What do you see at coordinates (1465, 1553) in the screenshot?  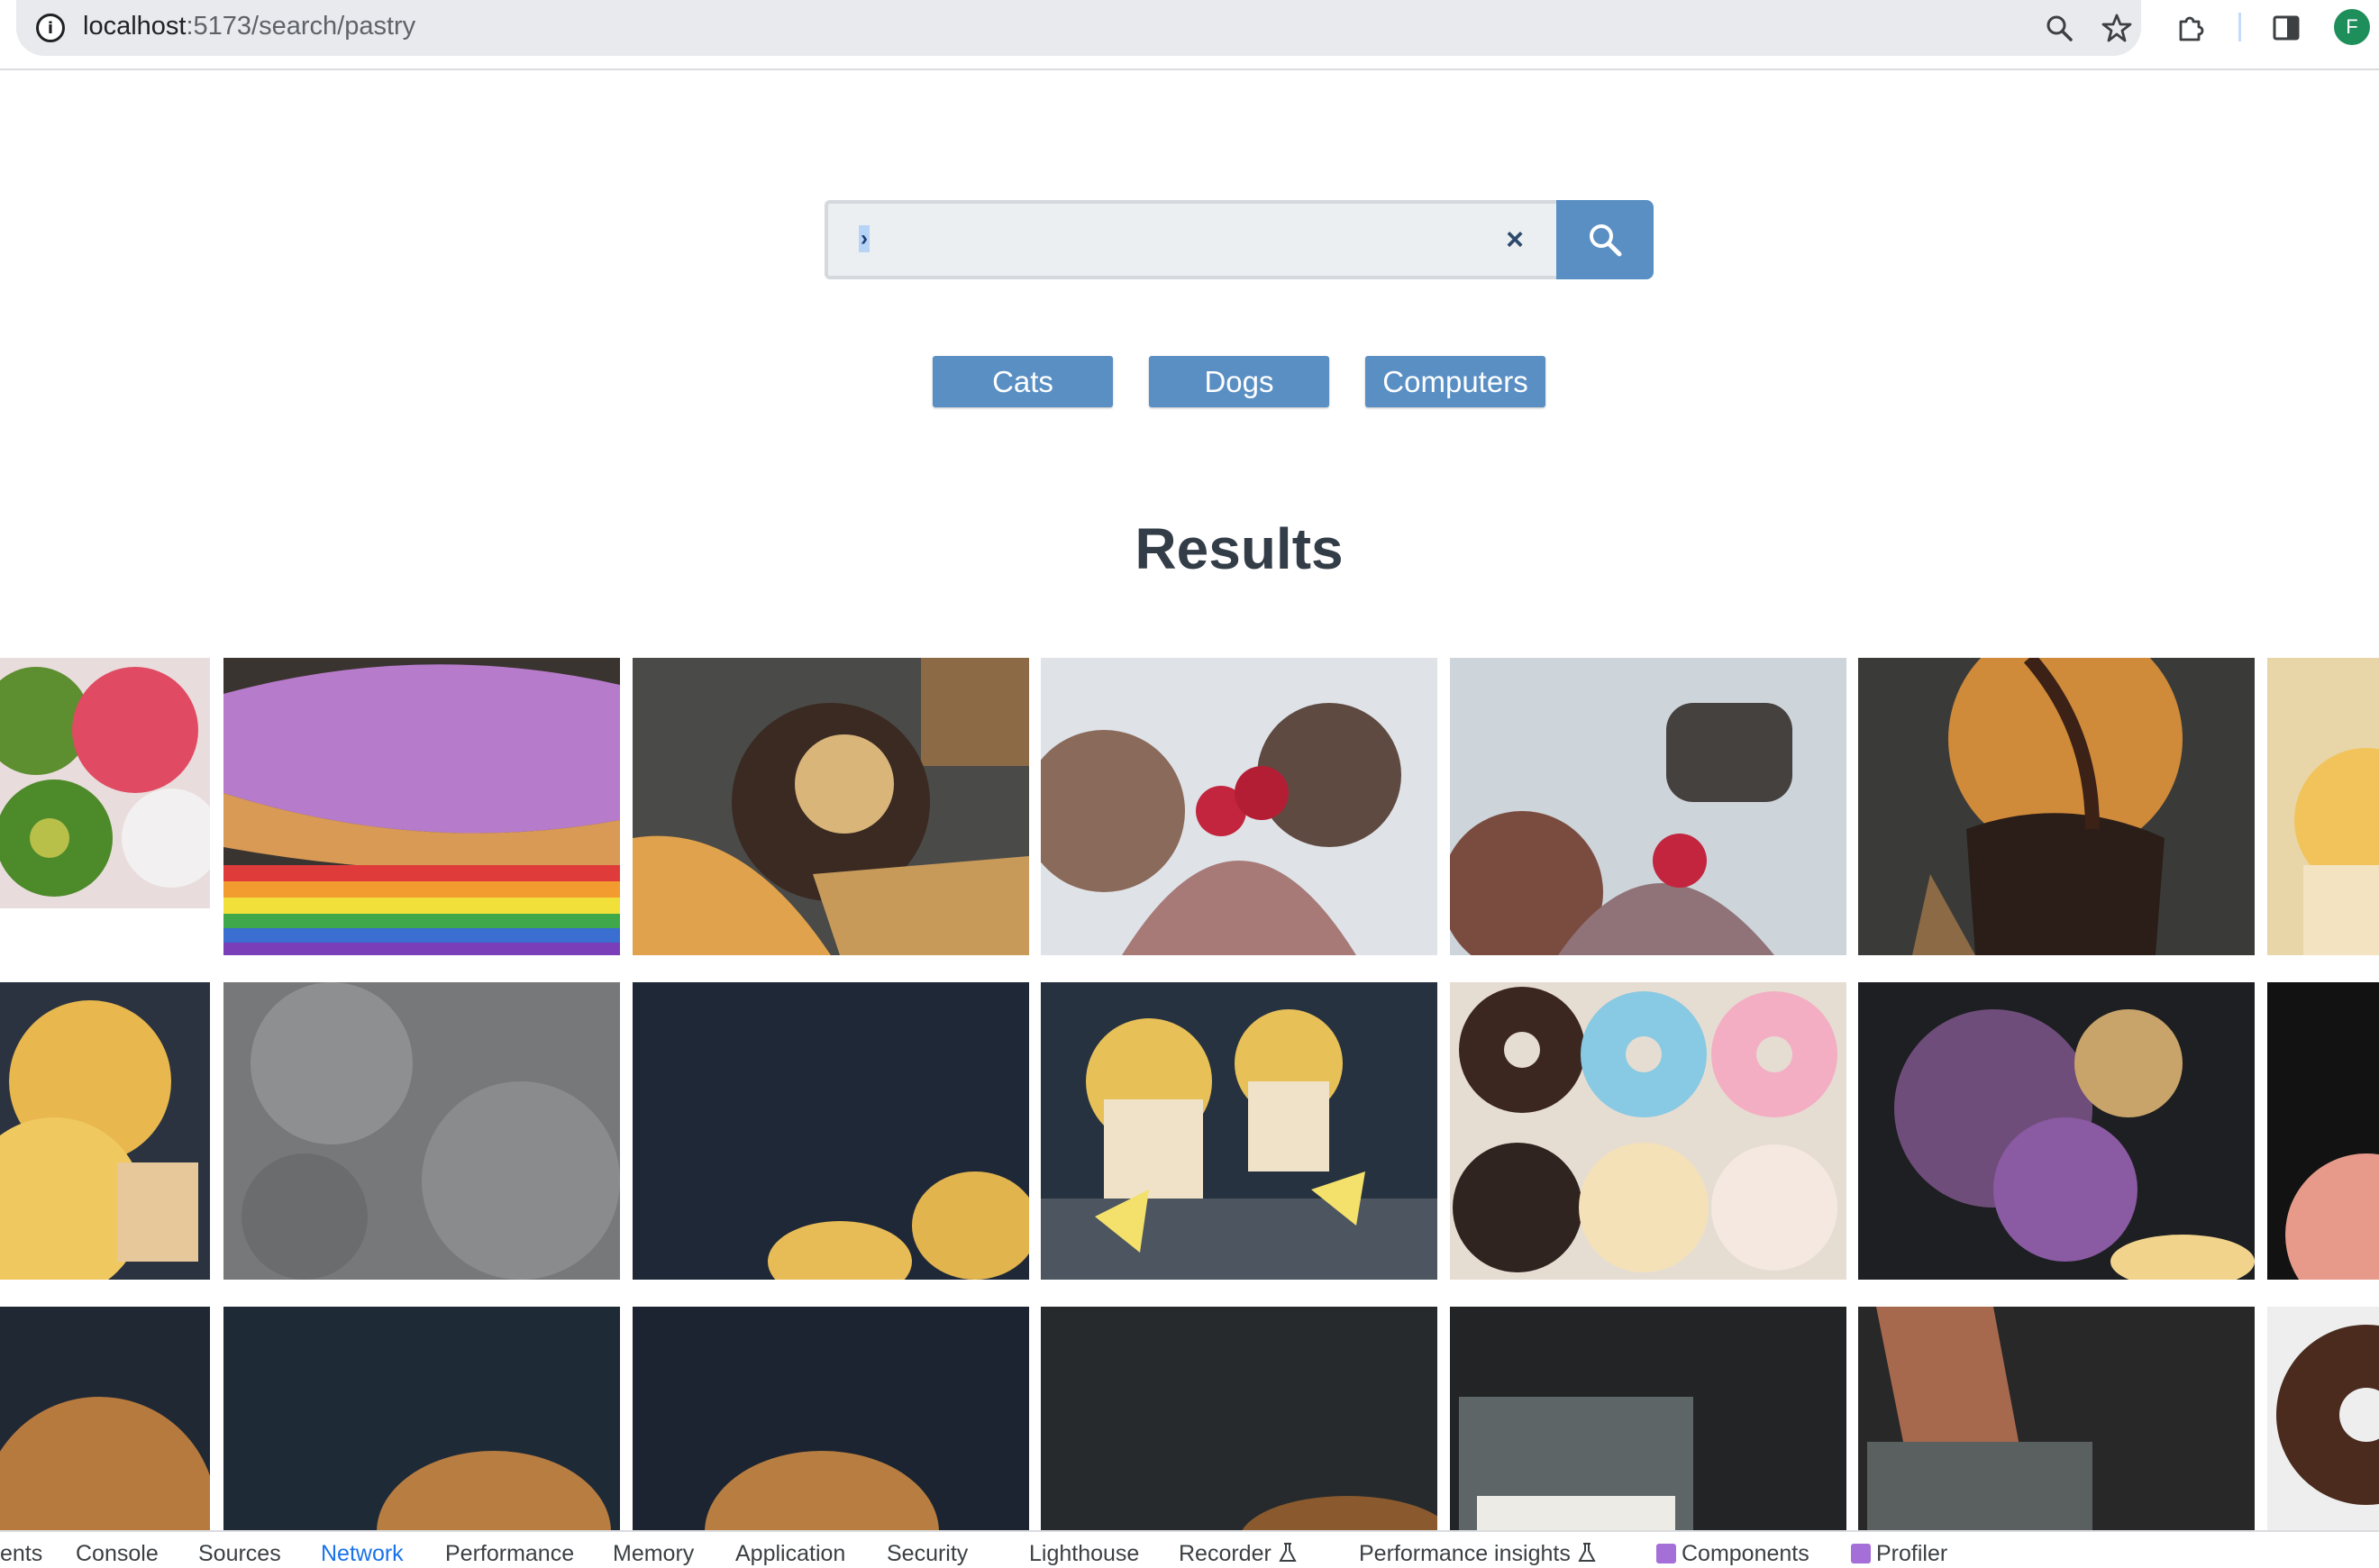 I see `devtools-tab-performance-insights-label: Performance insights` at bounding box center [1465, 1553].